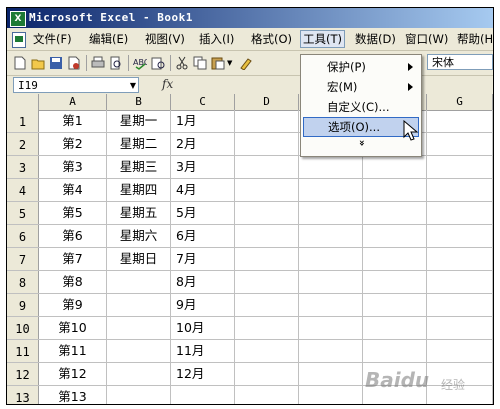  What do you see at coordinates (23, 282) in the screenshot?
I see `row-header: 8` at bounding box center [23, 282].